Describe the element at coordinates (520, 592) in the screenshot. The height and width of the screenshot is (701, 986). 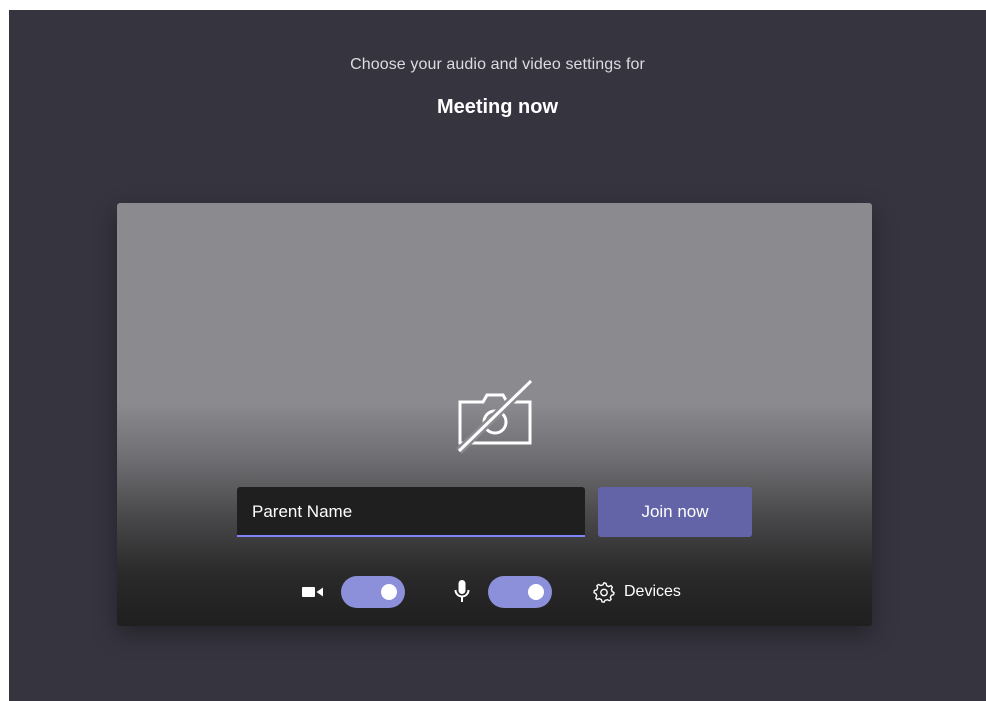
I see `microphone-toggle` at that location.